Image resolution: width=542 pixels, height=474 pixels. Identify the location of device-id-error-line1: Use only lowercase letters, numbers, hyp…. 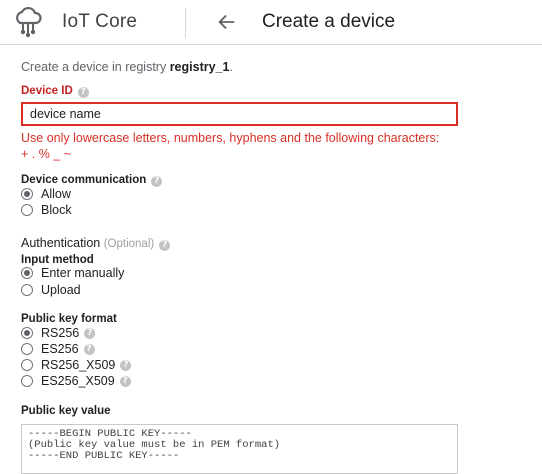
(230, 138).